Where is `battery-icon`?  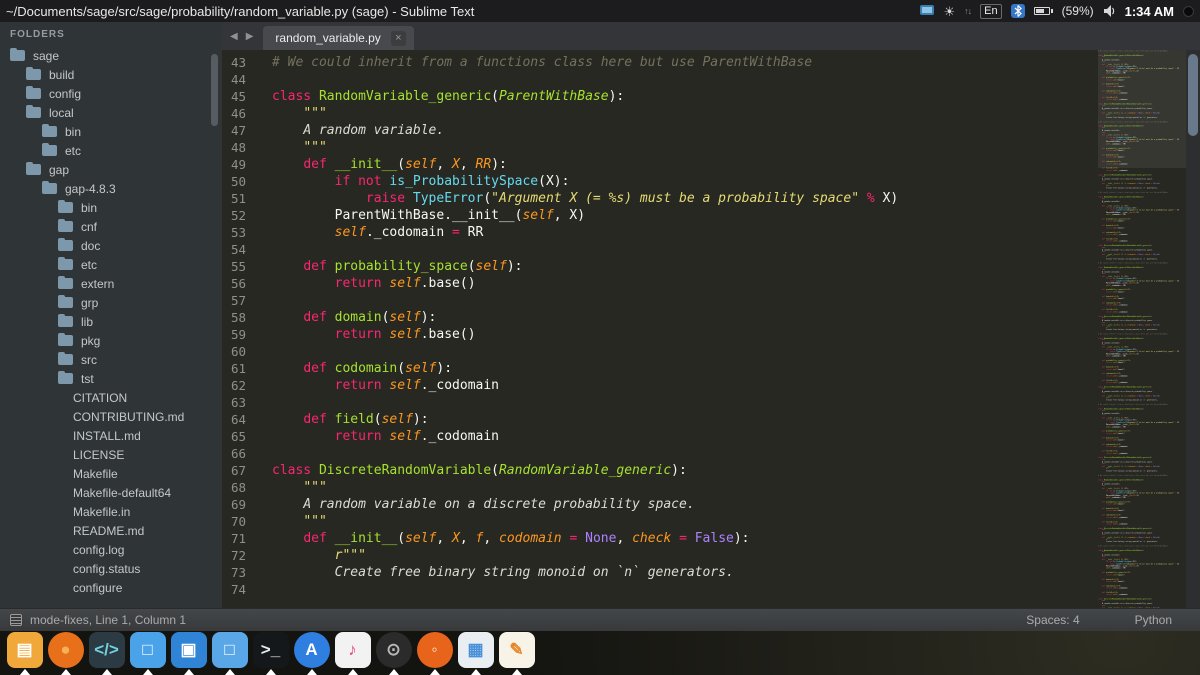
battery-icon is located at coordinates (1043, 11).